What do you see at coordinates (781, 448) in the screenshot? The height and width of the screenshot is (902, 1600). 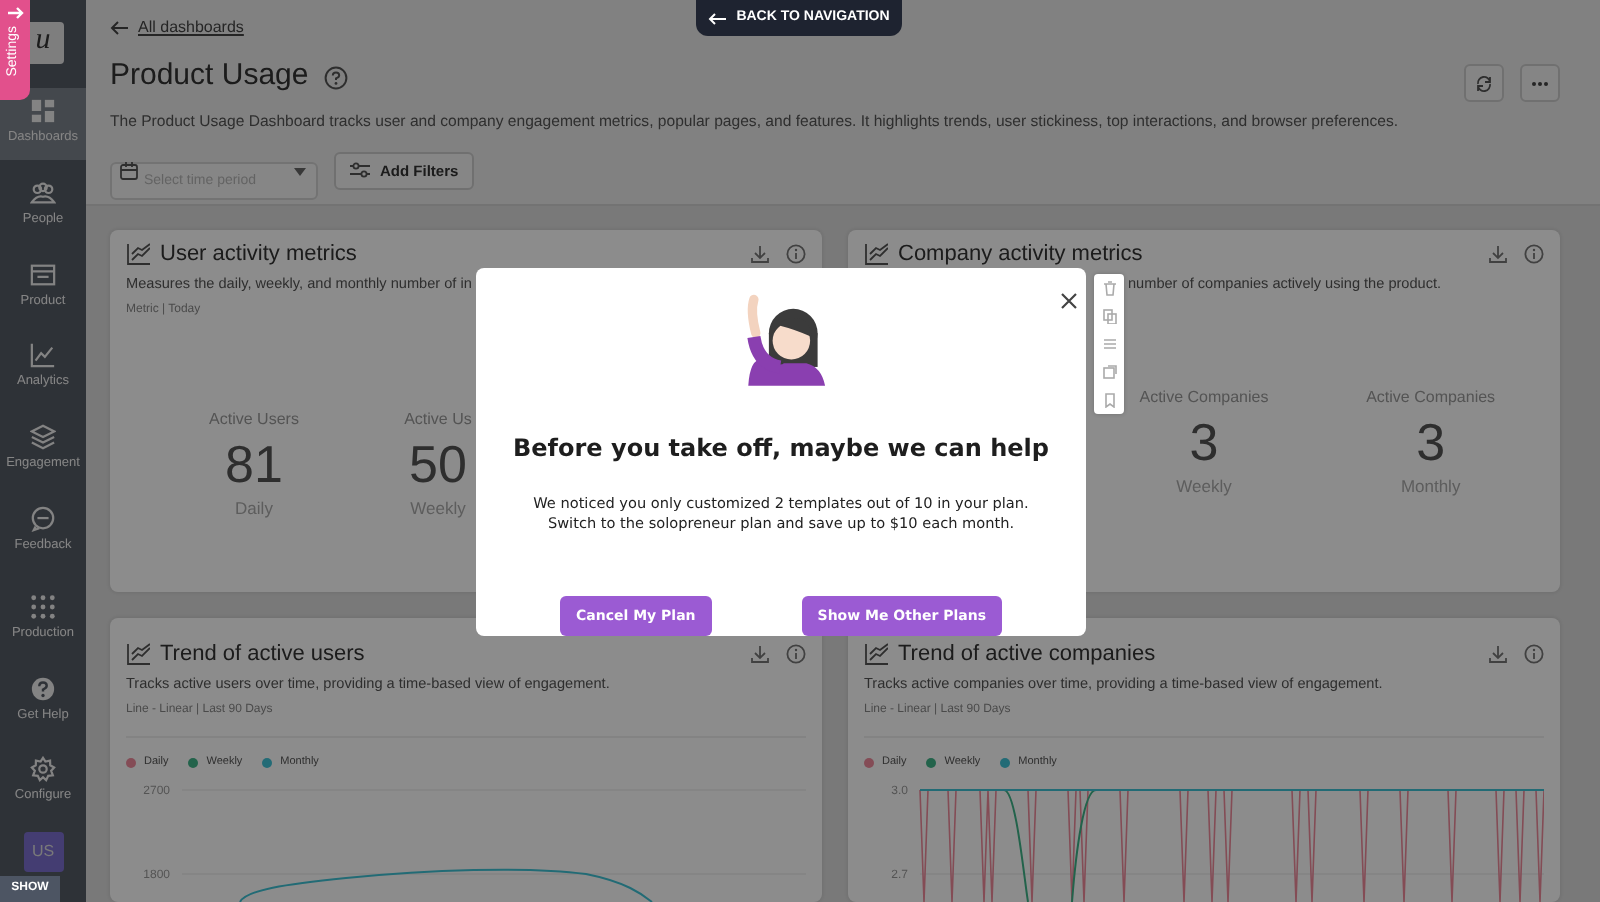 I see `modal-title: Before you take off, maybe we can help` at bounding box center [781, 448].